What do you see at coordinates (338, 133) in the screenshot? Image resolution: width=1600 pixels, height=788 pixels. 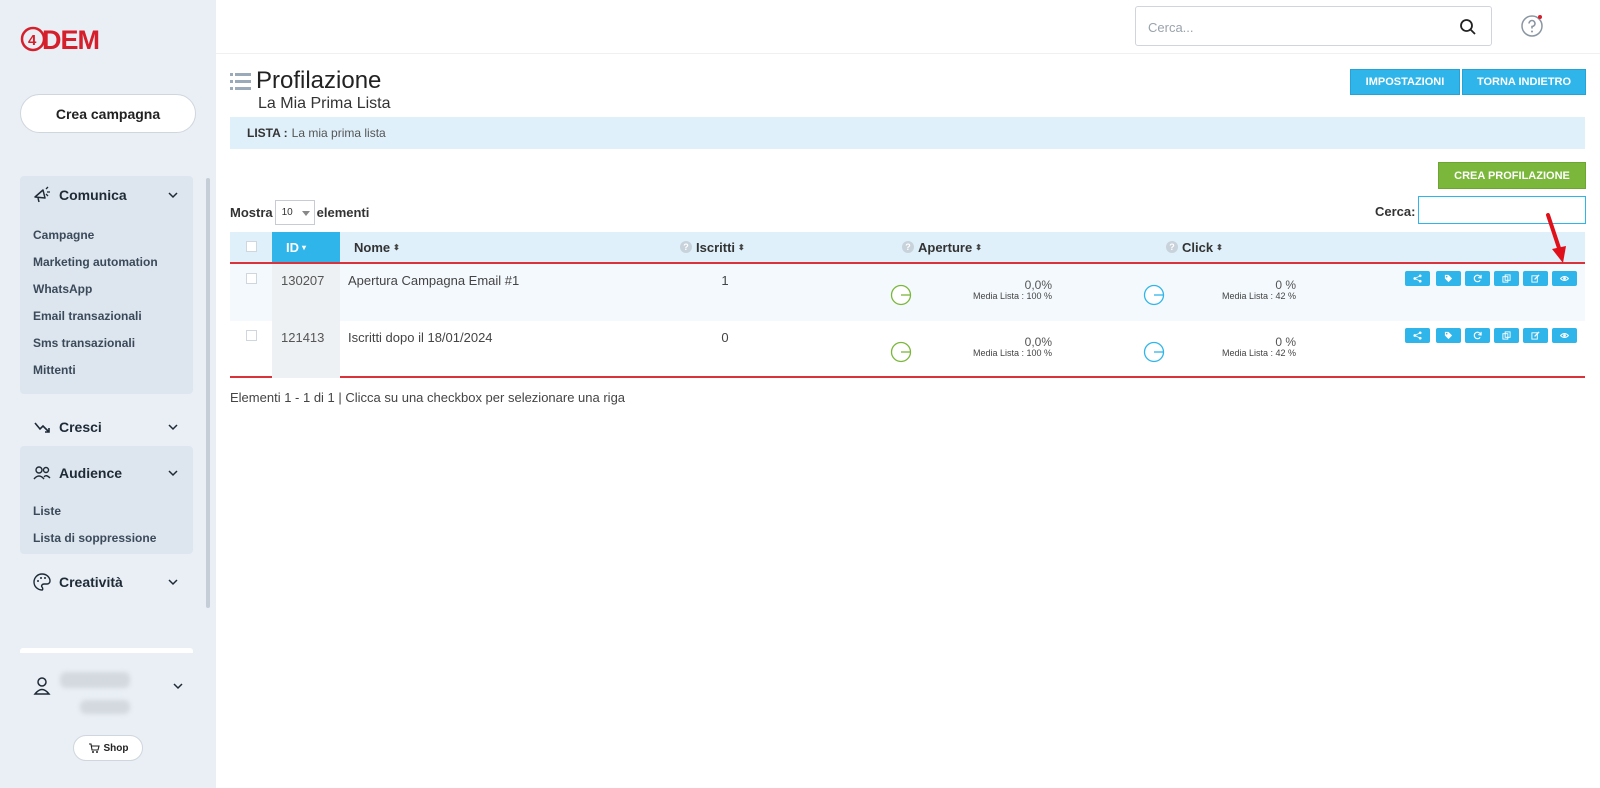 I see `list-info-value: La mia prima lista` at bounding box center [338, 133].